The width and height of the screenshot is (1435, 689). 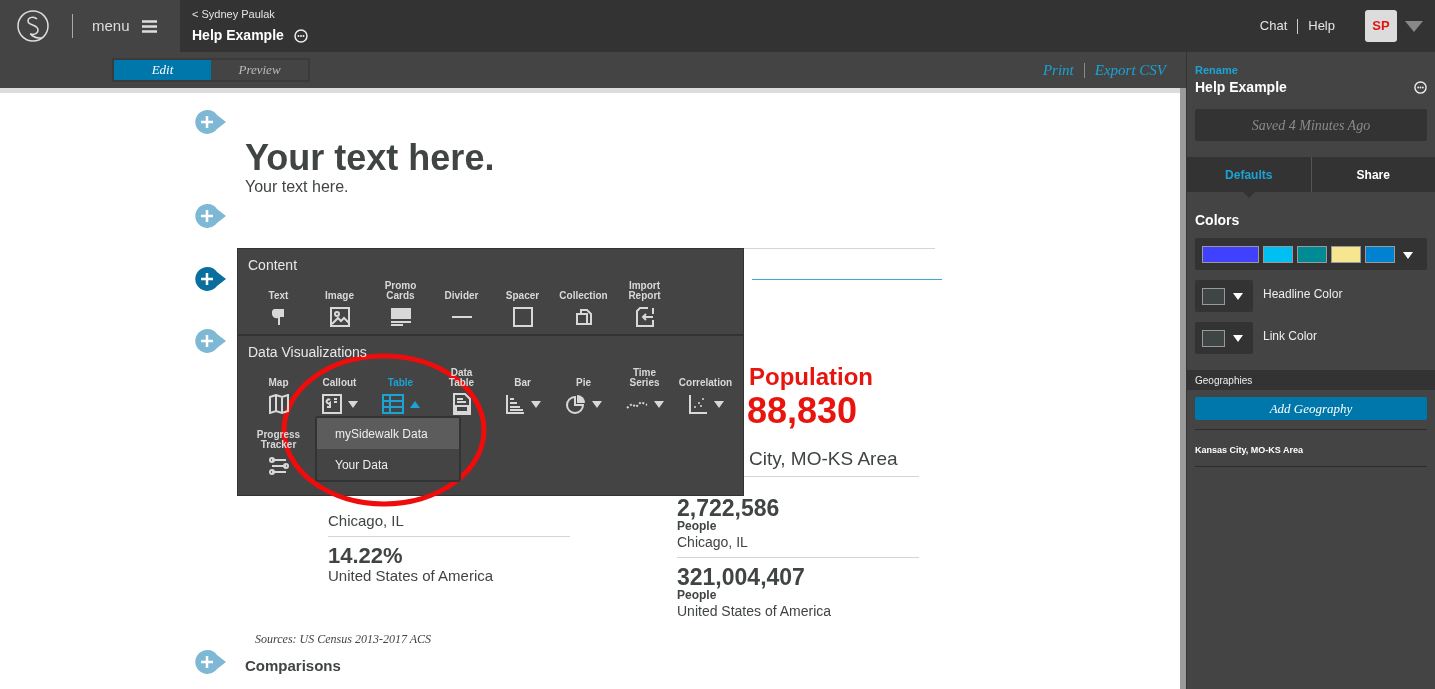 I want to click on panel-title: Help Example, so click(x=1241, y=87).